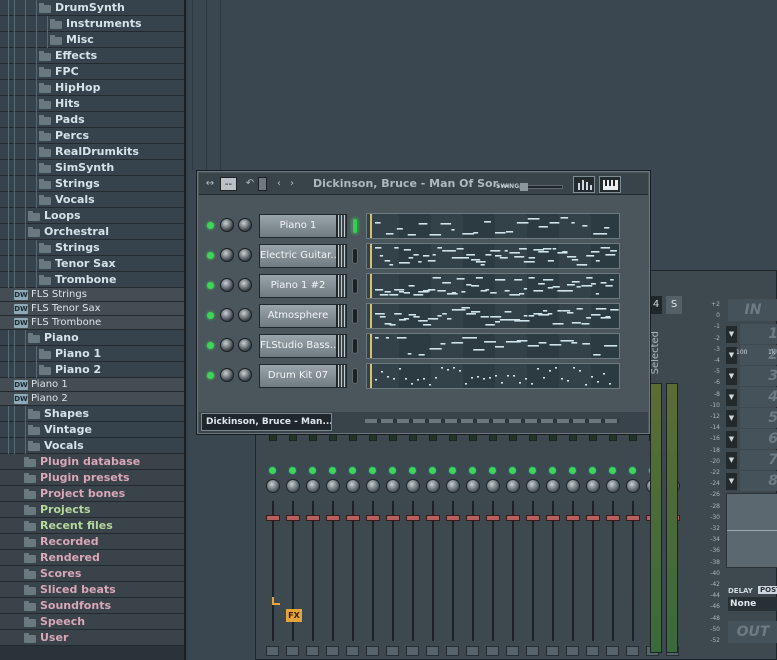 This screenshot has width=777, height=660. Describe the element at coordinates (92, 353) in the screenshot. I see `browser-item: Piano 1` at that location.